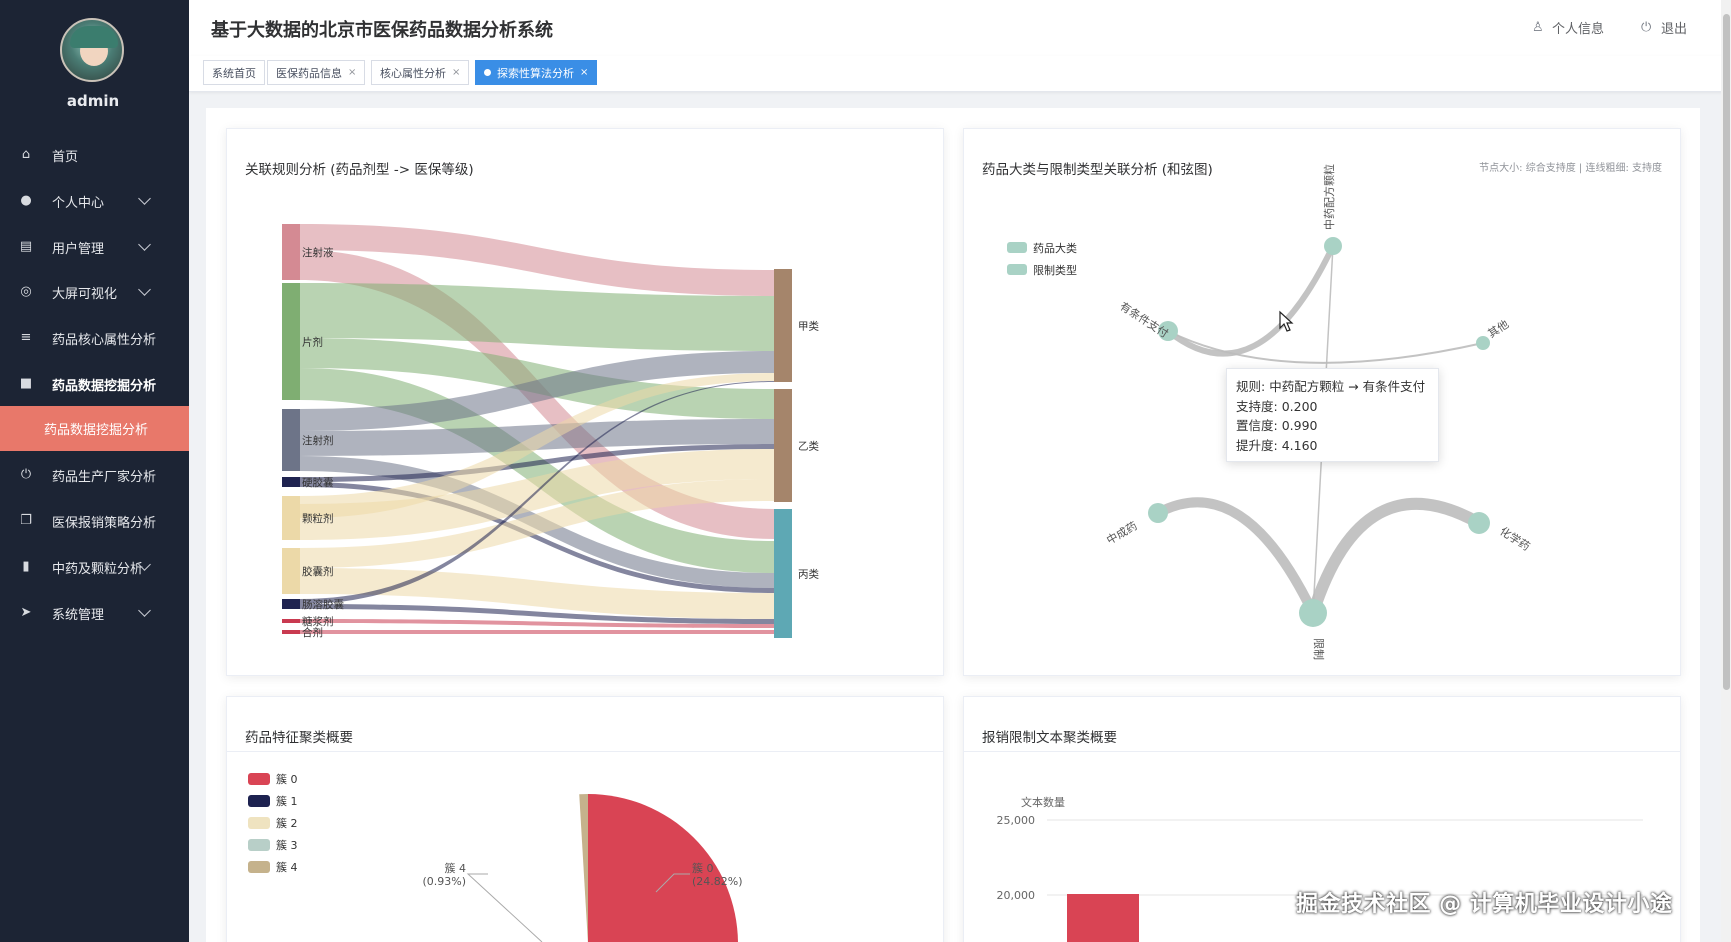  What do you see at coordinates (1043, 802) in the screenshot?
I see `y-axis-title: 文本数量` at bounding box center [1043, 802].